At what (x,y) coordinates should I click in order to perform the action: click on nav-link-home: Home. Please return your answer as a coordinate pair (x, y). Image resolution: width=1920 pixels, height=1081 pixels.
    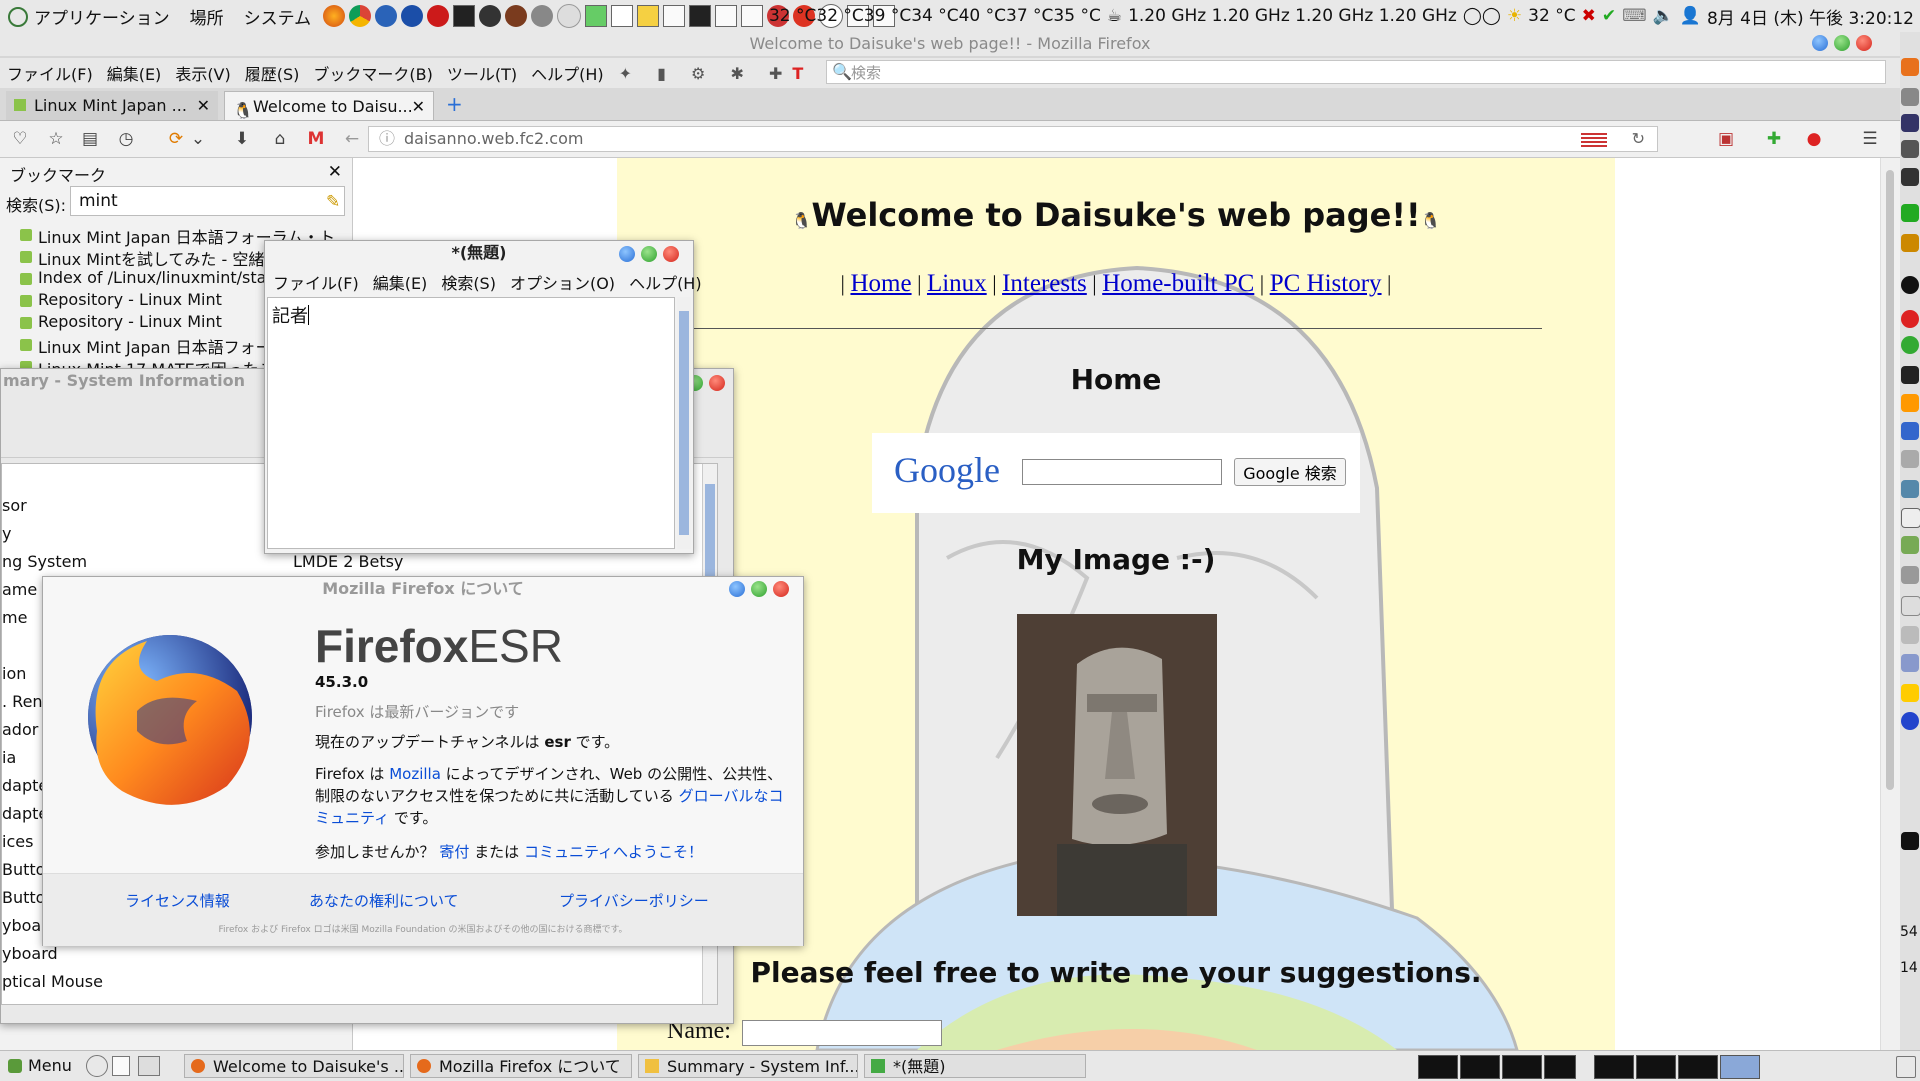
    Looking at the image, I should click on (880, 283).